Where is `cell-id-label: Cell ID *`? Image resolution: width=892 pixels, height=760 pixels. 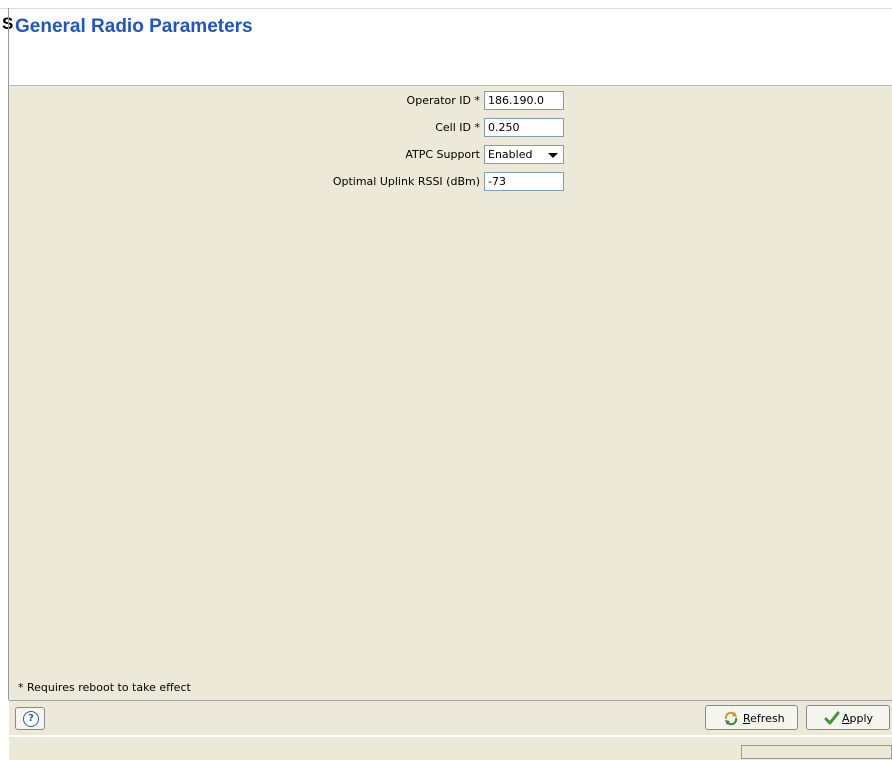
cell-id-label: Cell ID * is located at coordinates (457, 127).